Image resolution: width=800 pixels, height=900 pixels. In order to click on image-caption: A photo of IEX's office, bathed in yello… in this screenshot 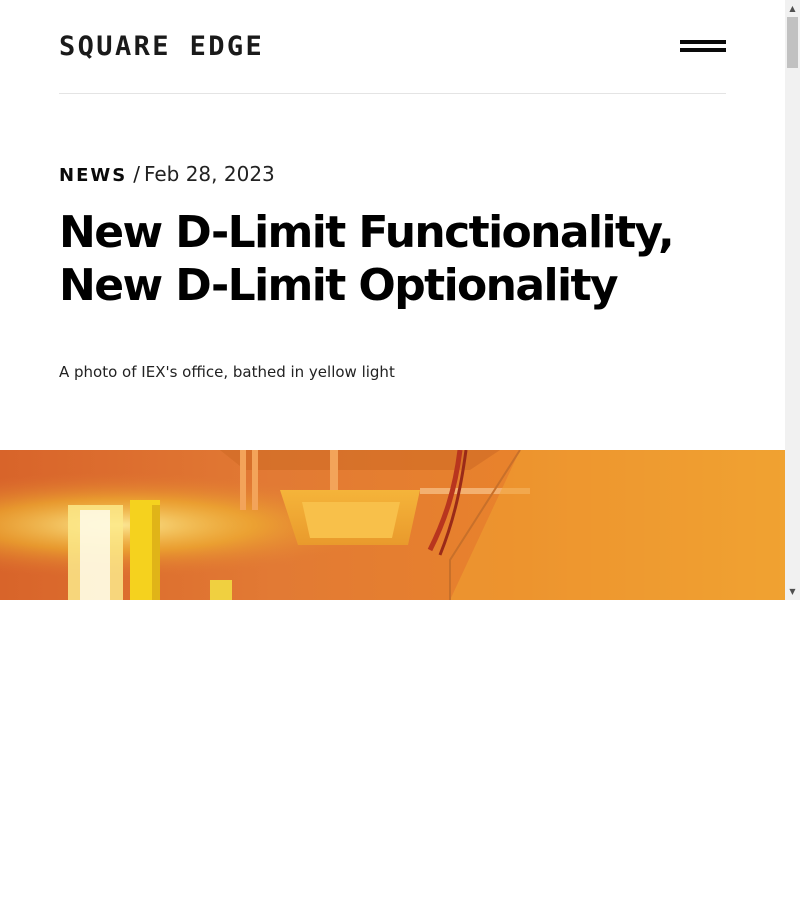, I will do `click(227, 372)`.